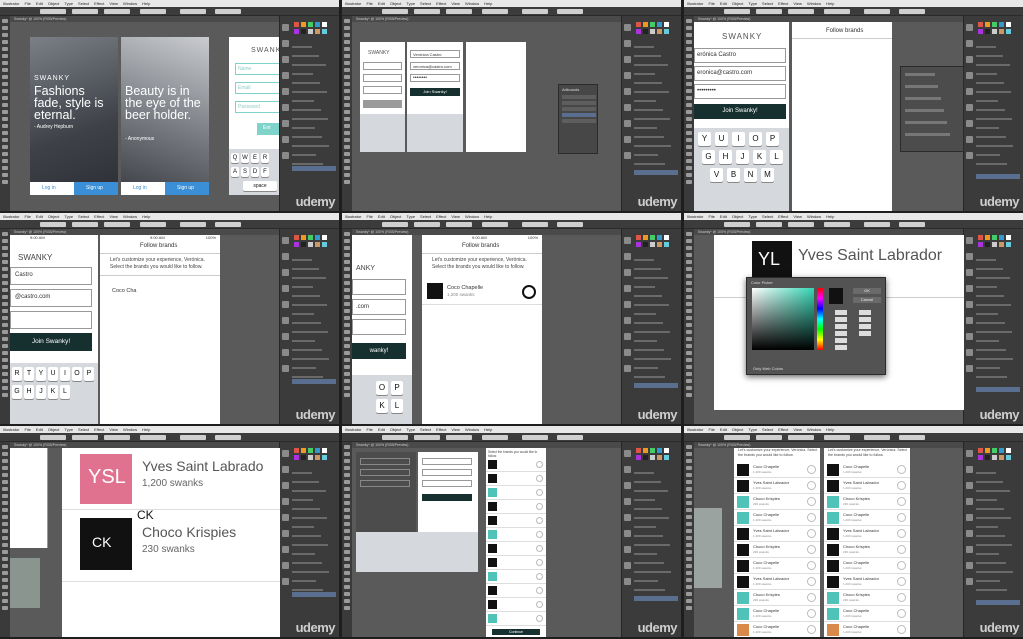  What do you see at coordinates (740, 55) in the screenshot?
I see `form-field: erónica Castro` at bounding box center [740, 55].